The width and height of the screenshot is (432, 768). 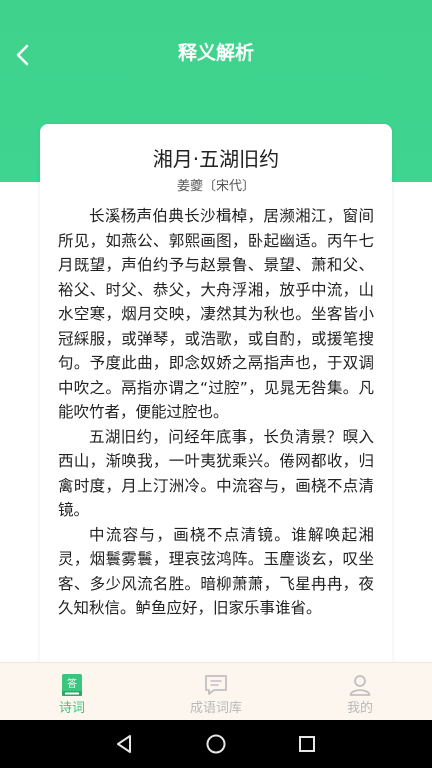 I want to click on back-triangle-icon, so click(x=124, y=744).